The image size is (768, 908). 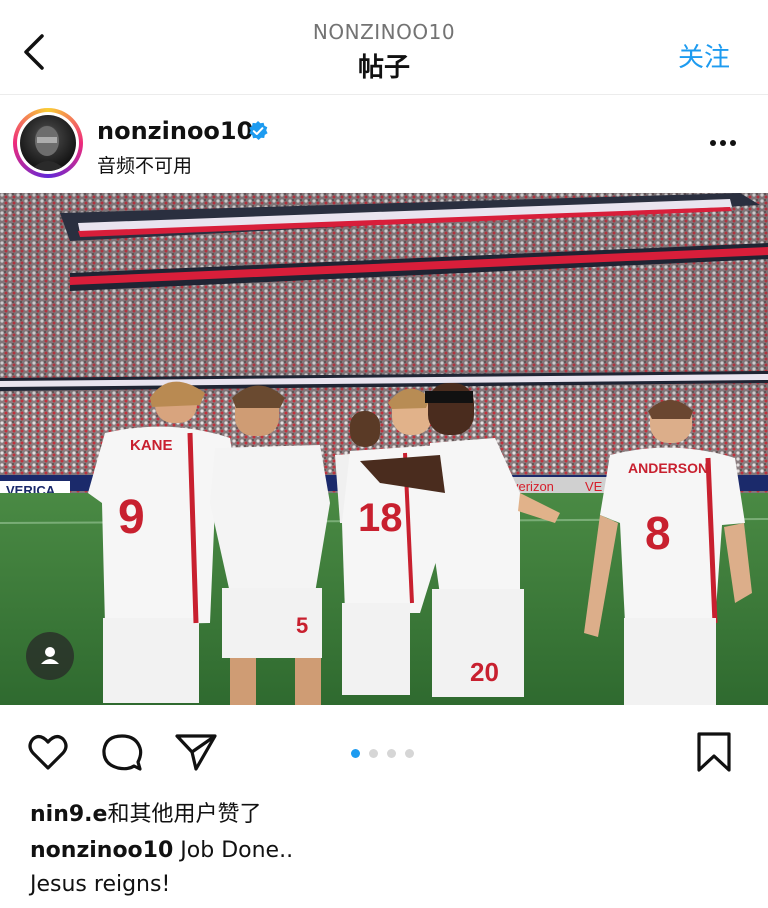 I want to click on player-20-number: 20, so click(x=484, y=672).